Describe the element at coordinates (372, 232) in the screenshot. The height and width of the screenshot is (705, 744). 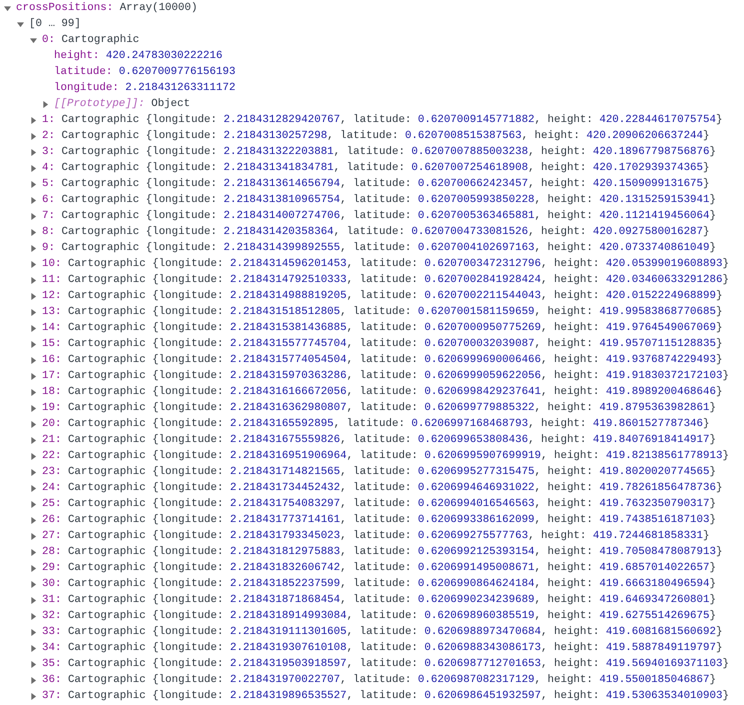
I see `tree-row: 8: Cartographic {longitude: 2.218431420358364, latitude: 0.6207004733081526, height: 420.0927580016287}` at that location.